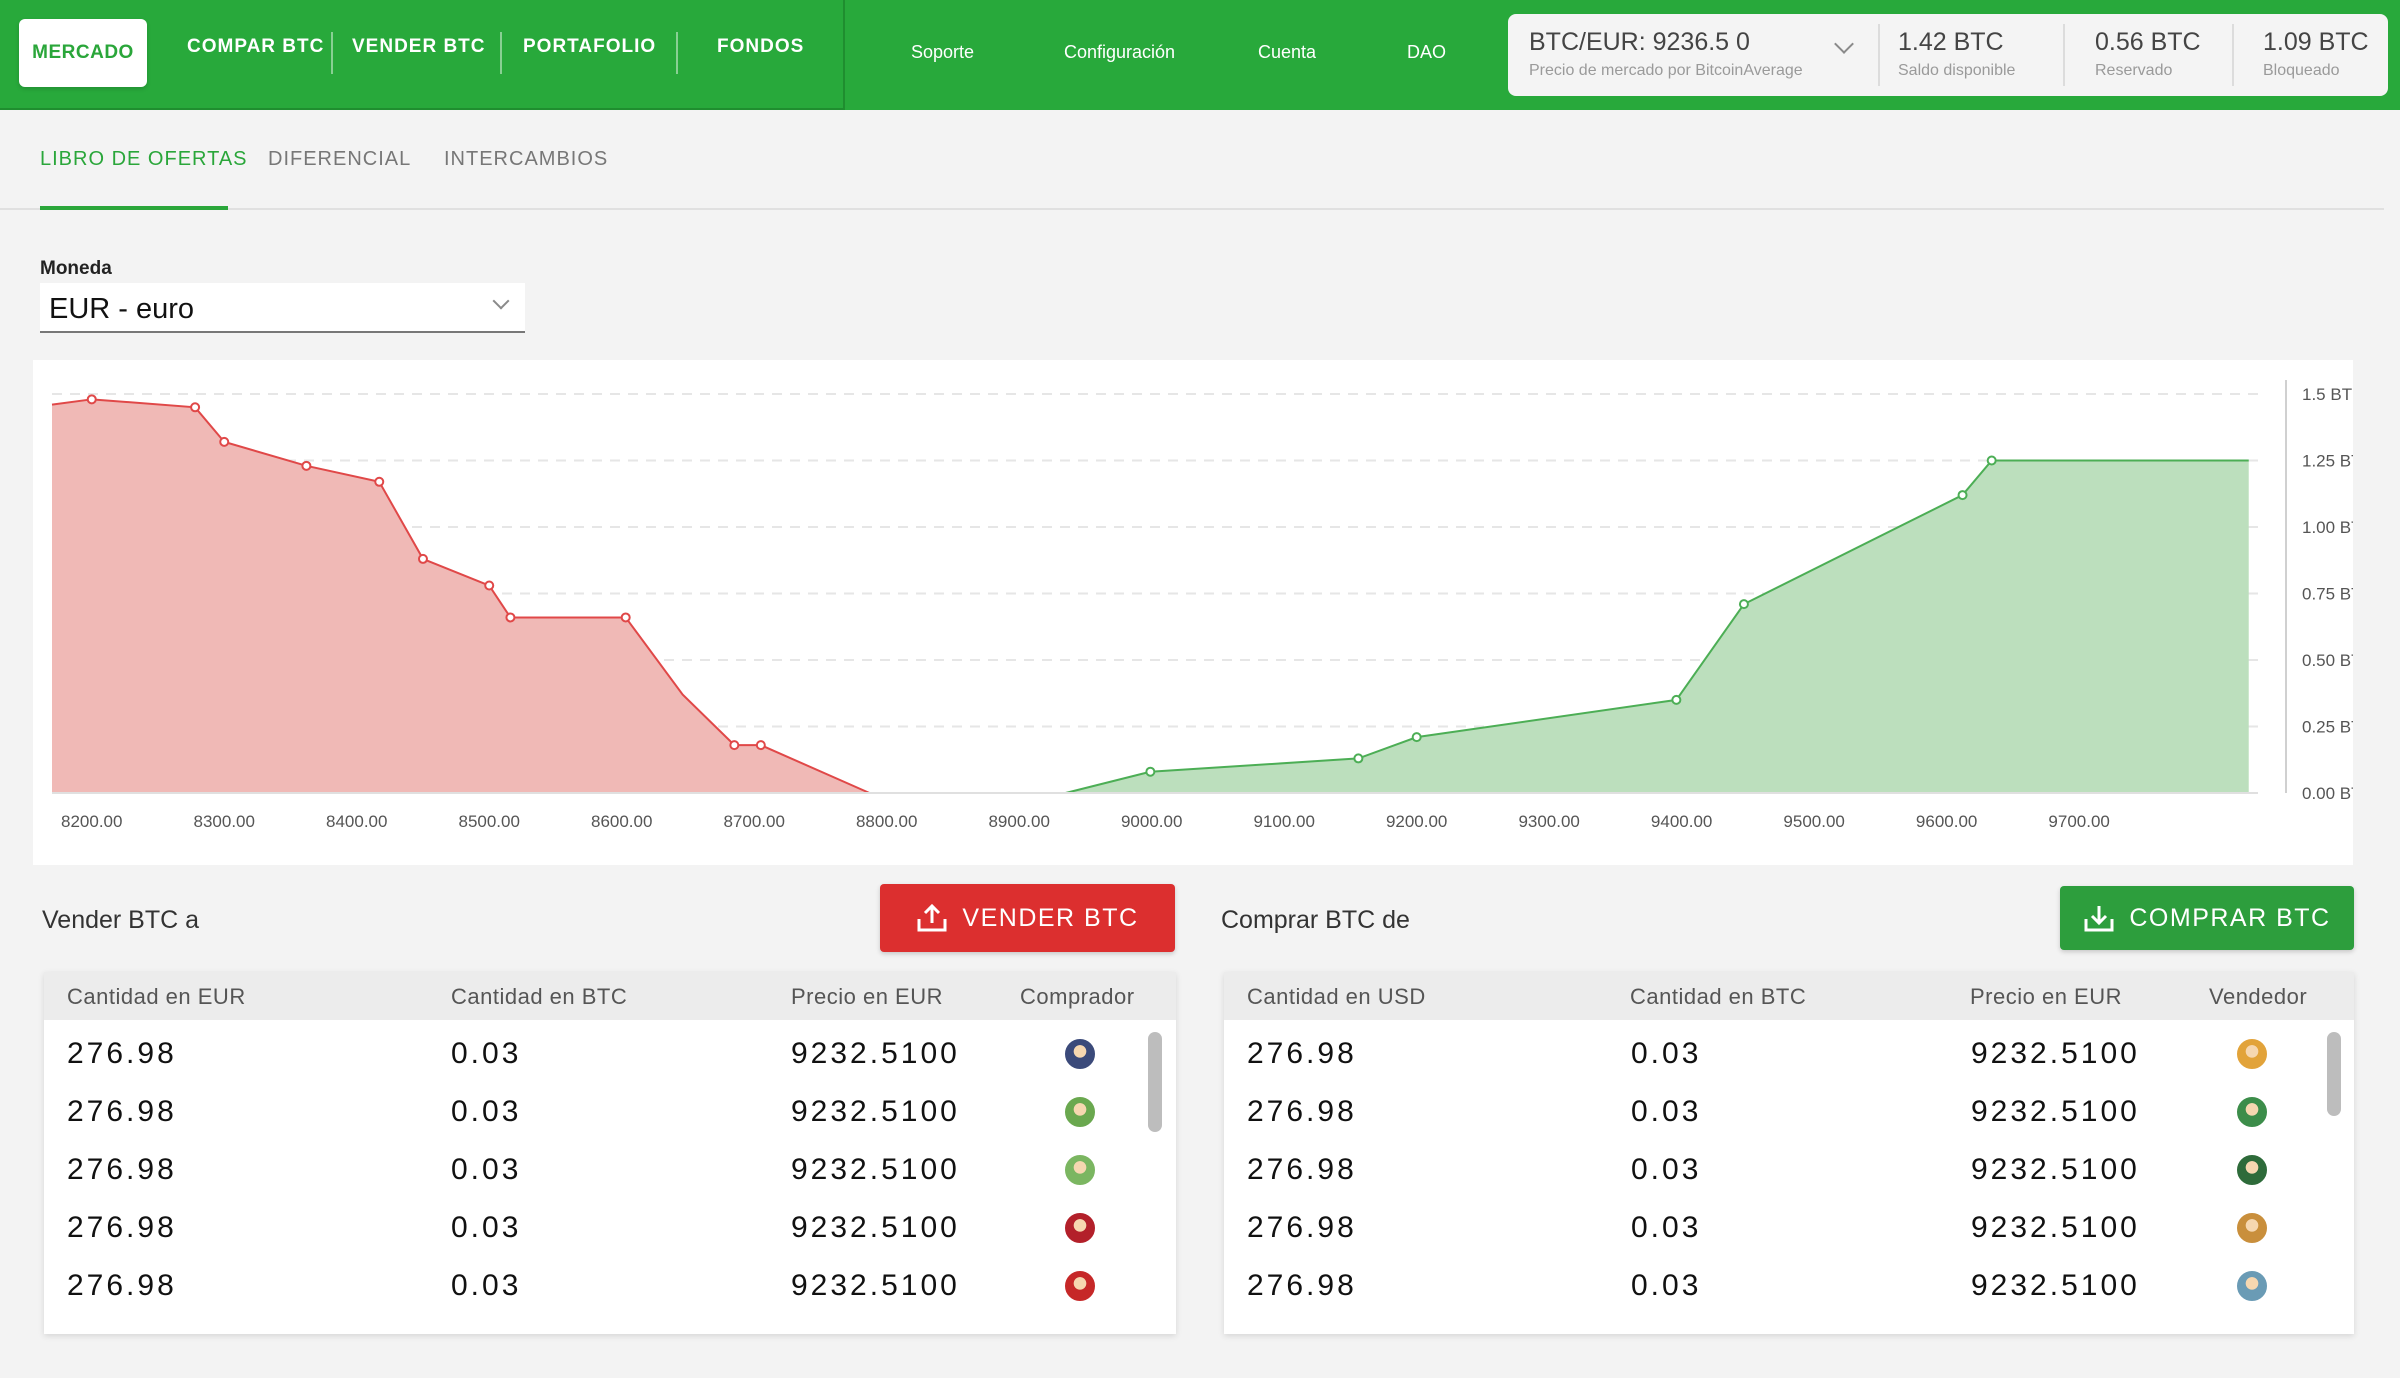 This screenshot has width=2400, height=1378. Describe the element at coordinates (526, 159) in the screenshot. I see `tab-intercambios: INTERCAMBIOS` at that location.